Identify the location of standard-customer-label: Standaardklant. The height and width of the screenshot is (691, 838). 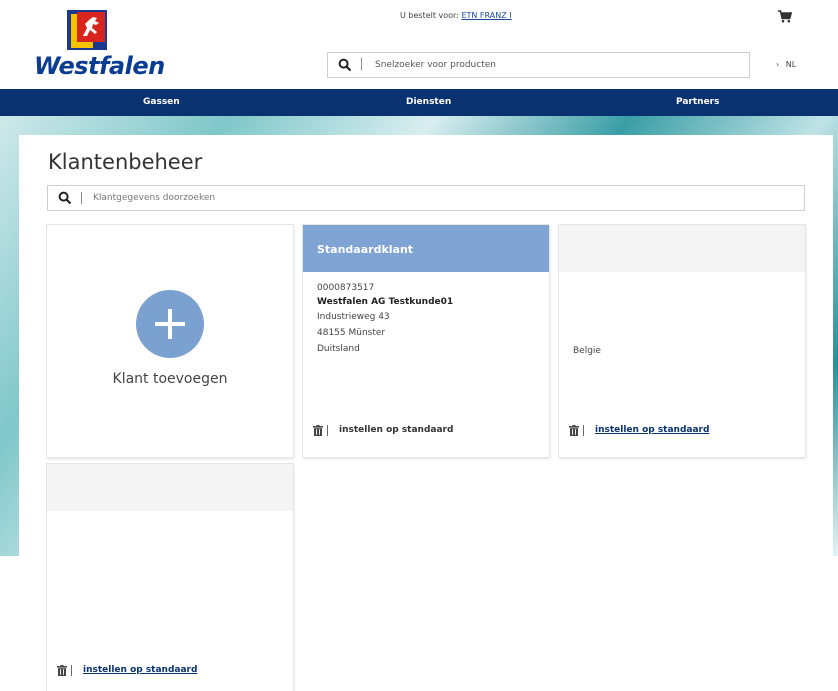
(365, 249).